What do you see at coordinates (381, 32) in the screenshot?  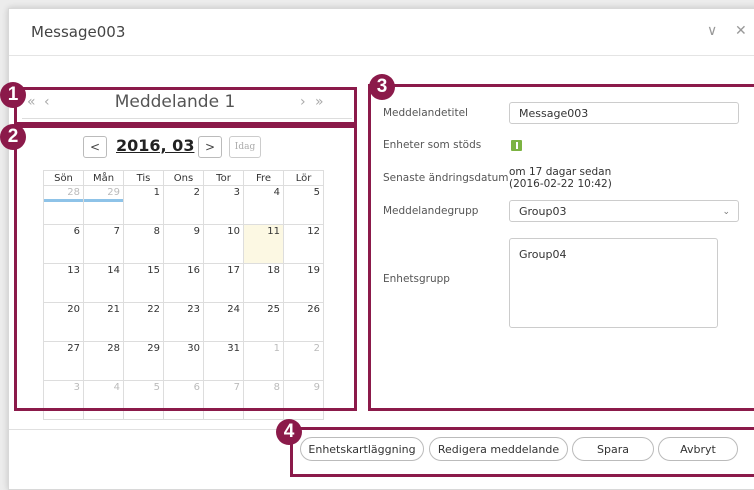 I see `dialog-titlebar: Message003 ∨ ✕` at bounding box center [381, 32].